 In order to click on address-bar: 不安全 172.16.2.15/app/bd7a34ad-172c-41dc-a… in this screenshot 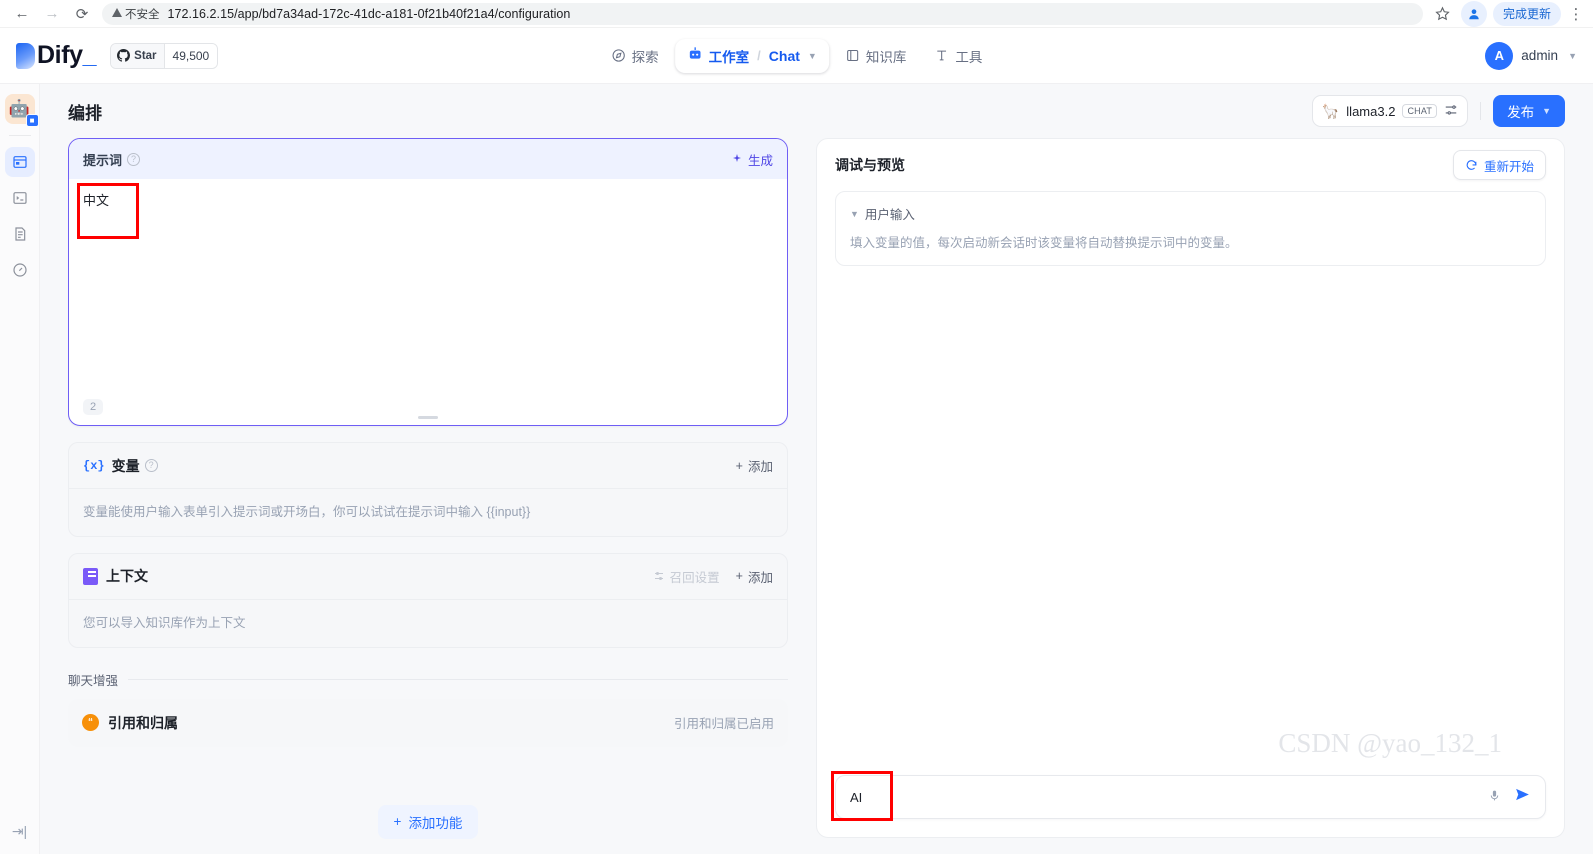, I will do `click(762, 13)`.